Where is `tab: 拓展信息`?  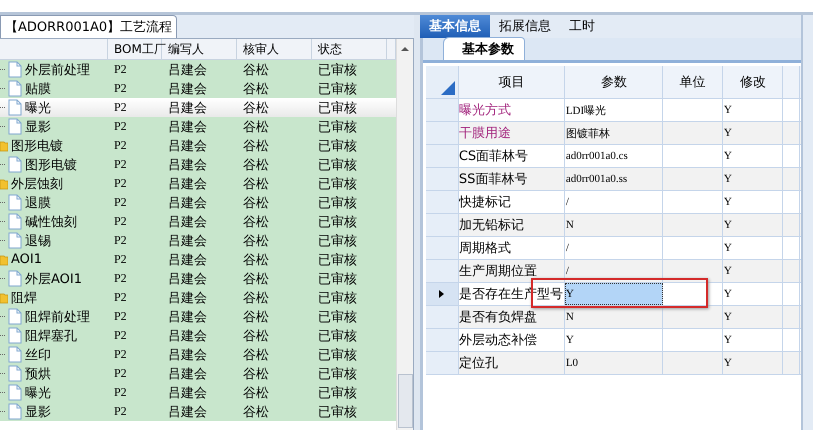
tab: 拓展信息 is located at coordinates (525, 26).